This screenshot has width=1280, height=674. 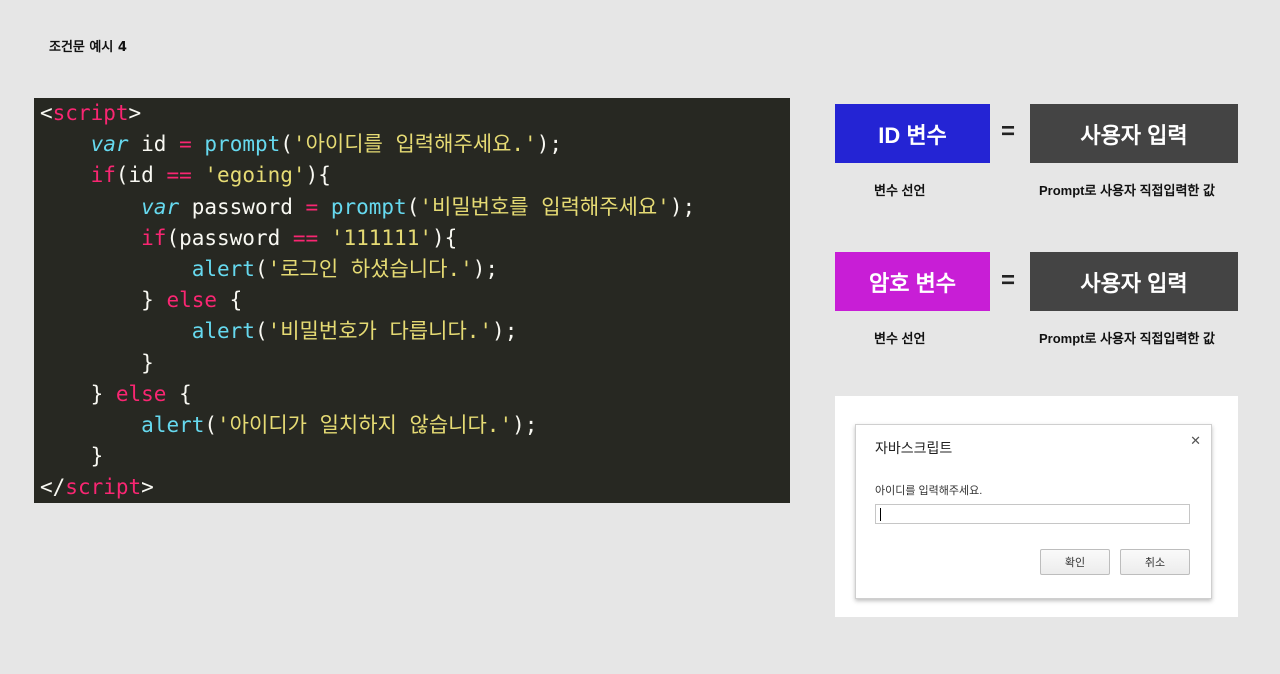 What do you see at coordinates (1155, 562) in the screenshot?
I see `cancel-button: 취소` at bounding box center [1155, 562].